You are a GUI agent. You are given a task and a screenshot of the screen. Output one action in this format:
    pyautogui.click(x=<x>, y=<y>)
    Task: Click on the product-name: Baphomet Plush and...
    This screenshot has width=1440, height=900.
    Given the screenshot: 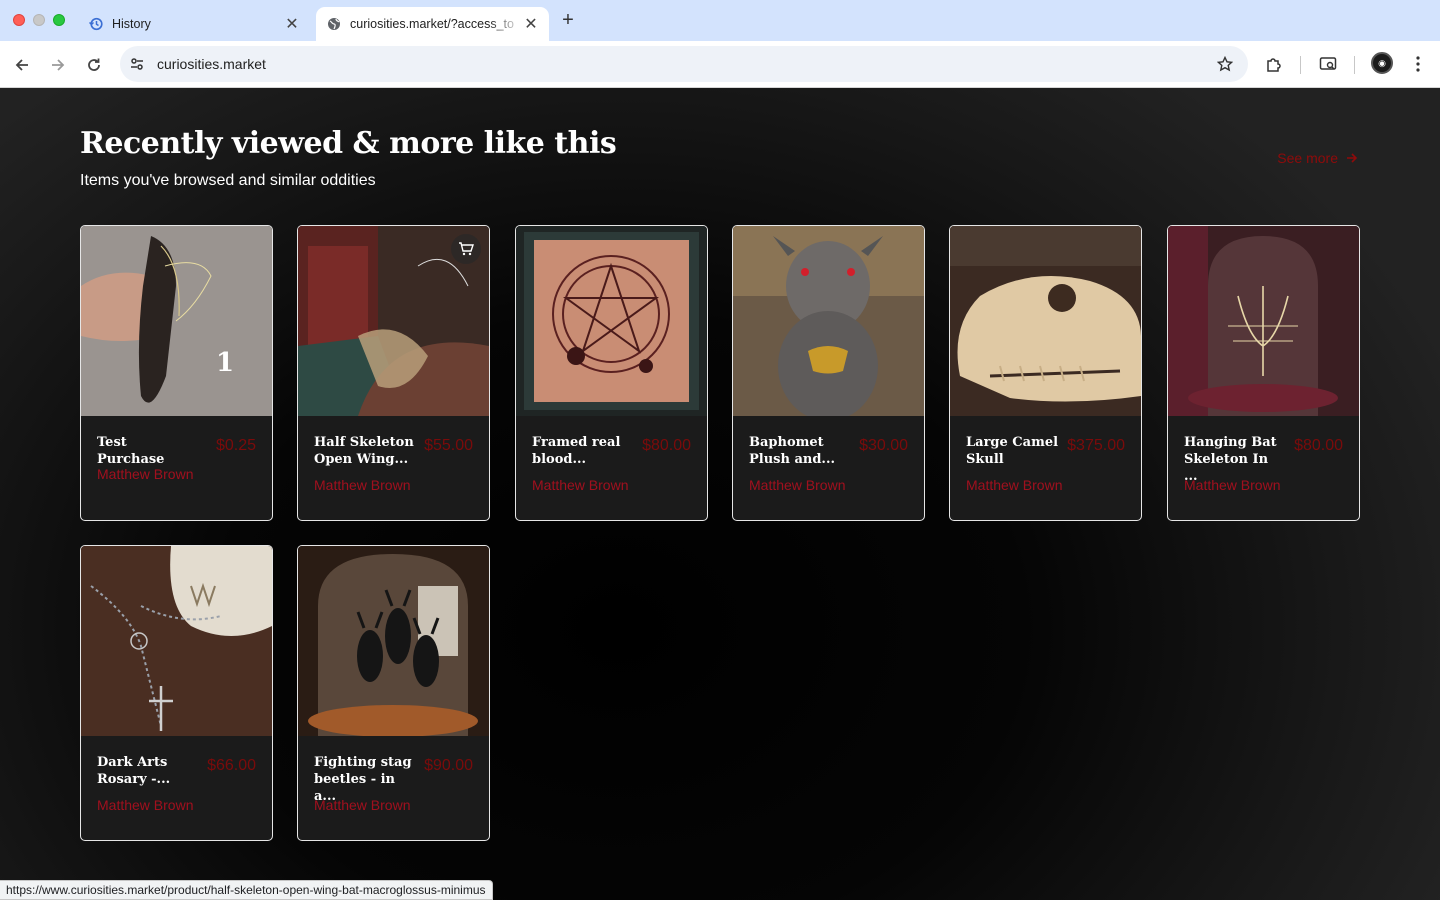 What is the action you would take?
    pyautogui.click(x=799, y=451)
    